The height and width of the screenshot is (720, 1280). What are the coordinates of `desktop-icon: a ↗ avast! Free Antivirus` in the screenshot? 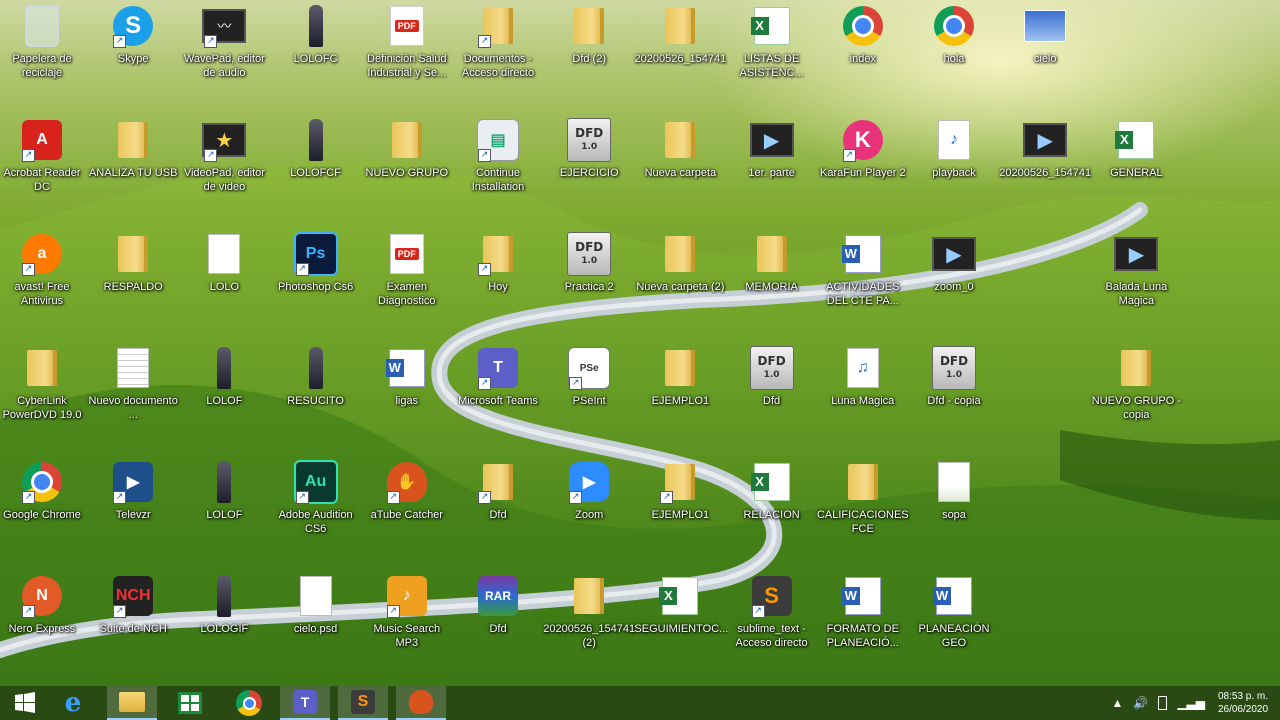 It's located at (45, 270).